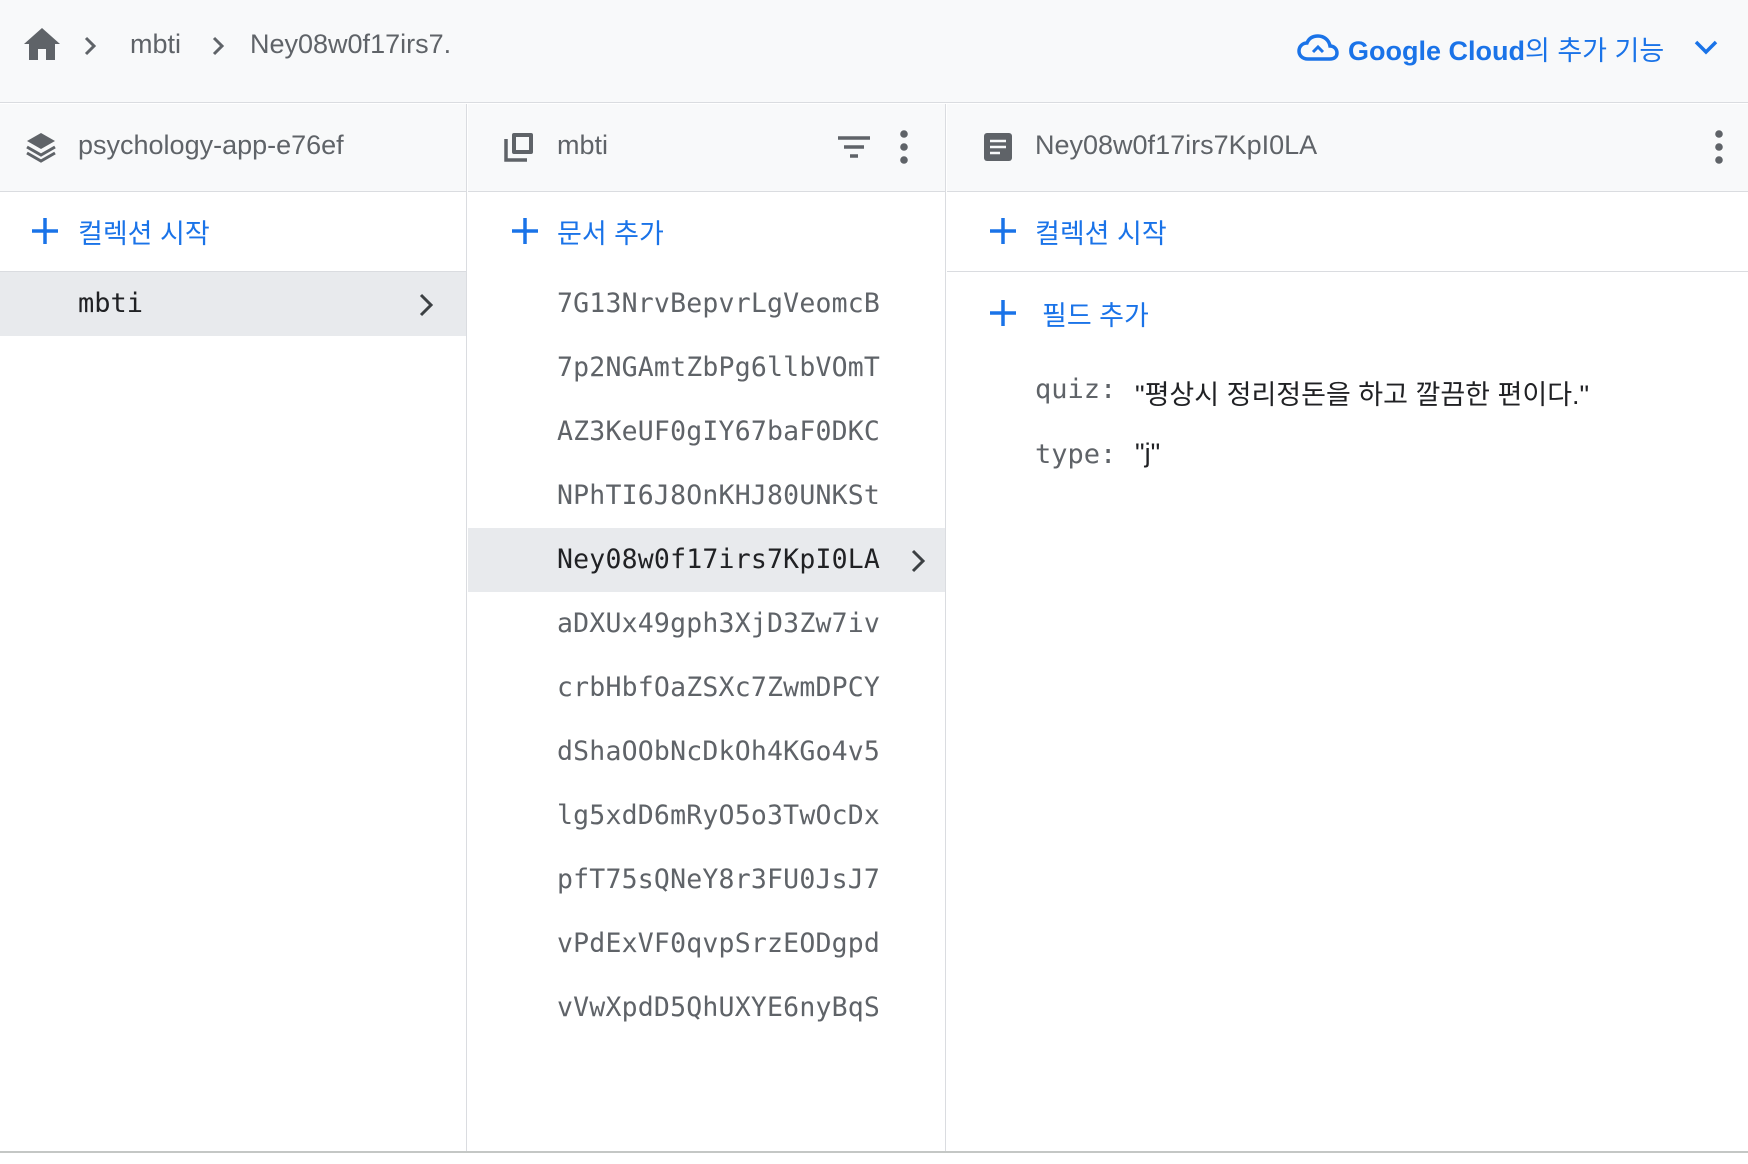  I want to click on document-list-item: NPhTI6J8OnKHJ80UNKSt, so click(706, 496).